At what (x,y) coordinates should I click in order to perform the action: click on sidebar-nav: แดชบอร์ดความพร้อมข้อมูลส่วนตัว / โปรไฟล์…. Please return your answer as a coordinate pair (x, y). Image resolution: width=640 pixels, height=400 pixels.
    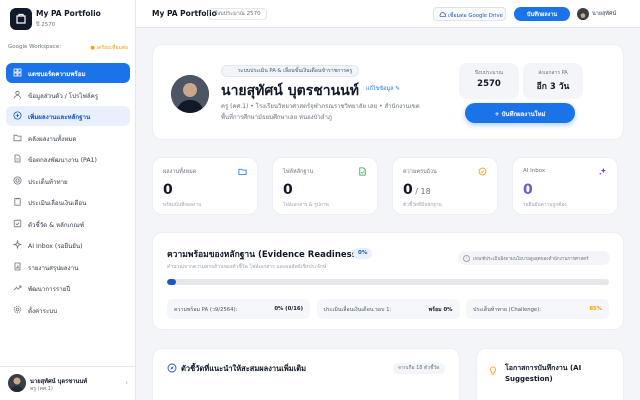
    Looking at the image, I should click on (68, 192).